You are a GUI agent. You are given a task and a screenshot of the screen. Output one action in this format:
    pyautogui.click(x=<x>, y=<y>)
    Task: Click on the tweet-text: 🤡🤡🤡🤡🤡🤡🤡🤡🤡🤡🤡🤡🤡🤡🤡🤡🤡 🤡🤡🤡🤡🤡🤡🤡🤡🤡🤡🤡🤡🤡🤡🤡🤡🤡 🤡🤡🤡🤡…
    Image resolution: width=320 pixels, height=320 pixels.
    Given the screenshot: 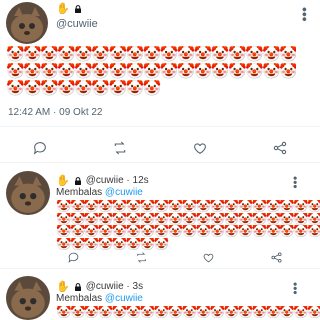 What is the action you would take?
    pyautogui.click(x=151, y=71)
    